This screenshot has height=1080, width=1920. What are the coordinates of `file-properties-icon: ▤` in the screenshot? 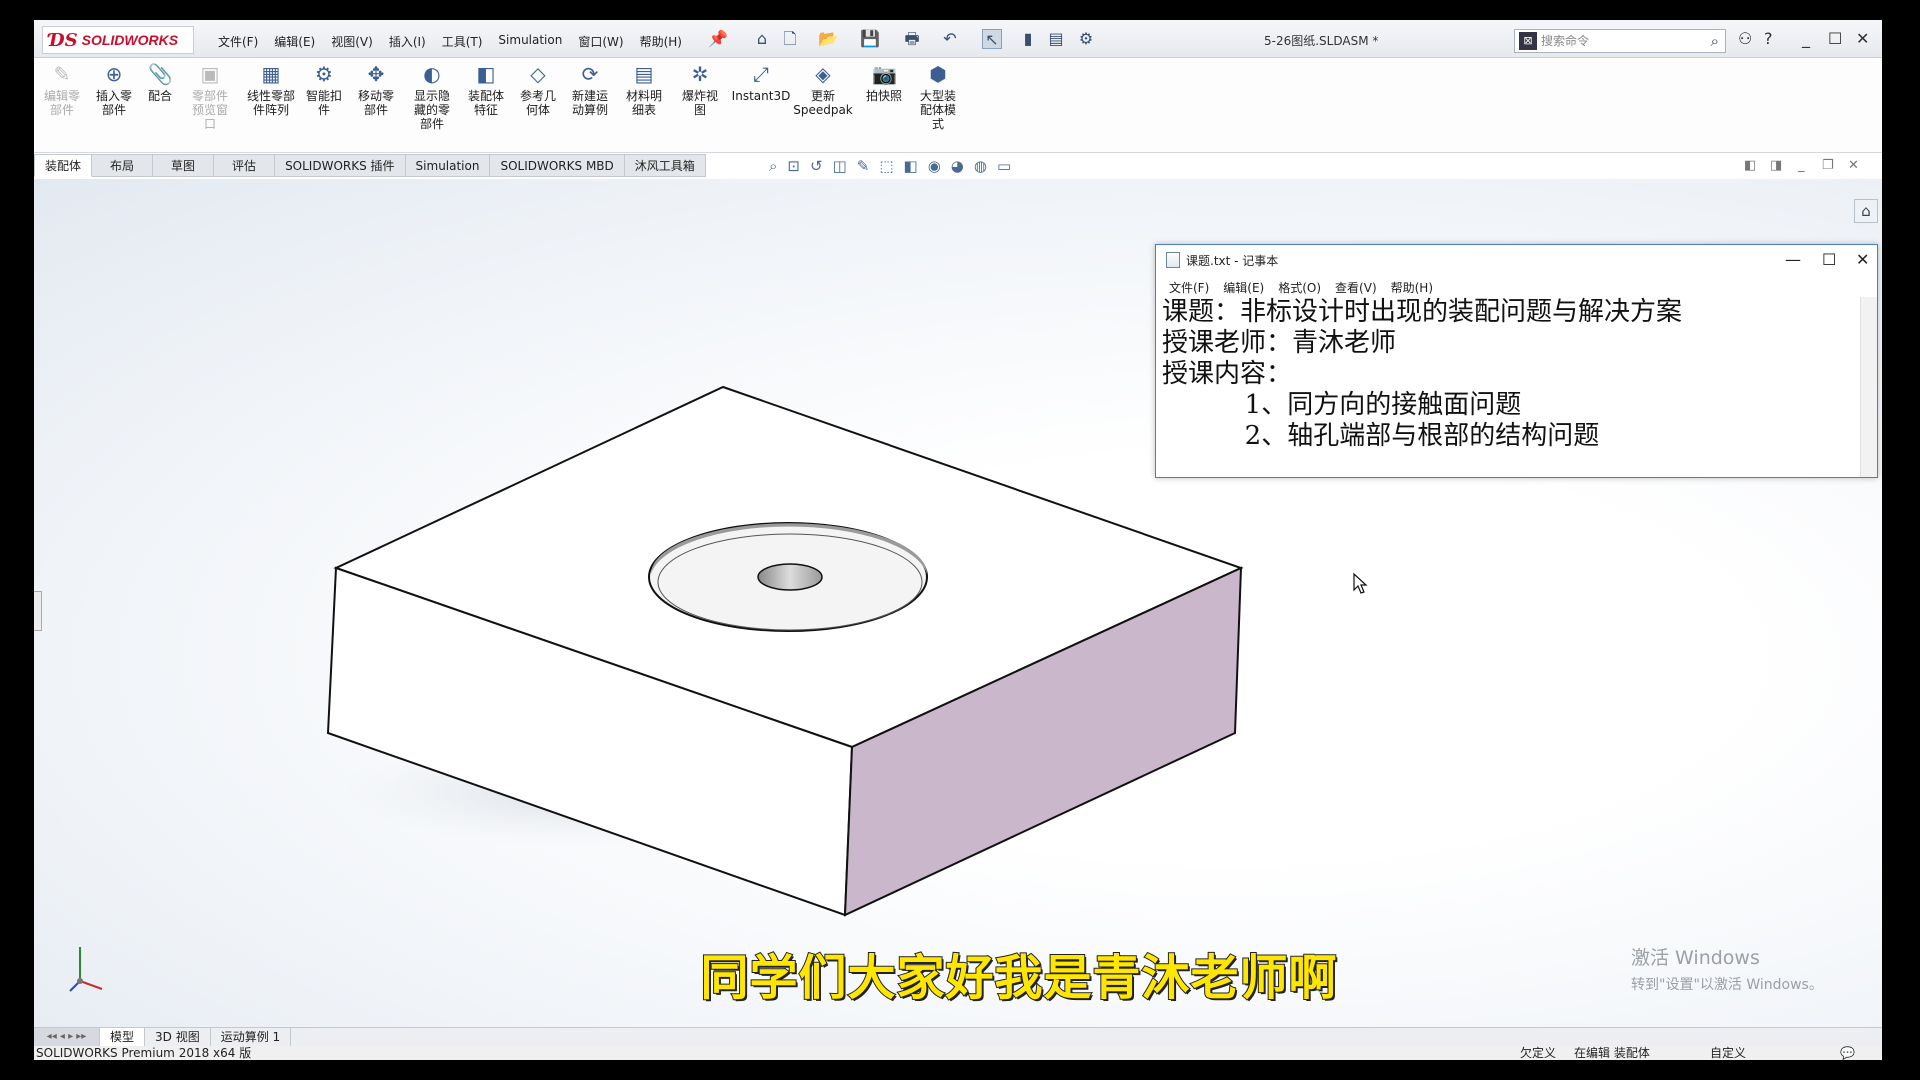 It's located at (1056, 39).